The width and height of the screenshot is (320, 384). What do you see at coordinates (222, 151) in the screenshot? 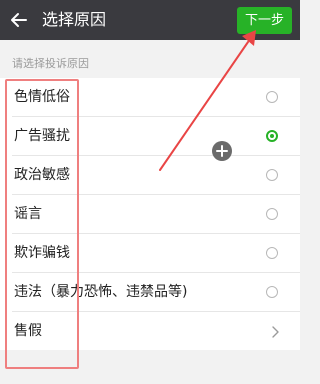
I see `plus-icon` at bounding box center [222, 151].